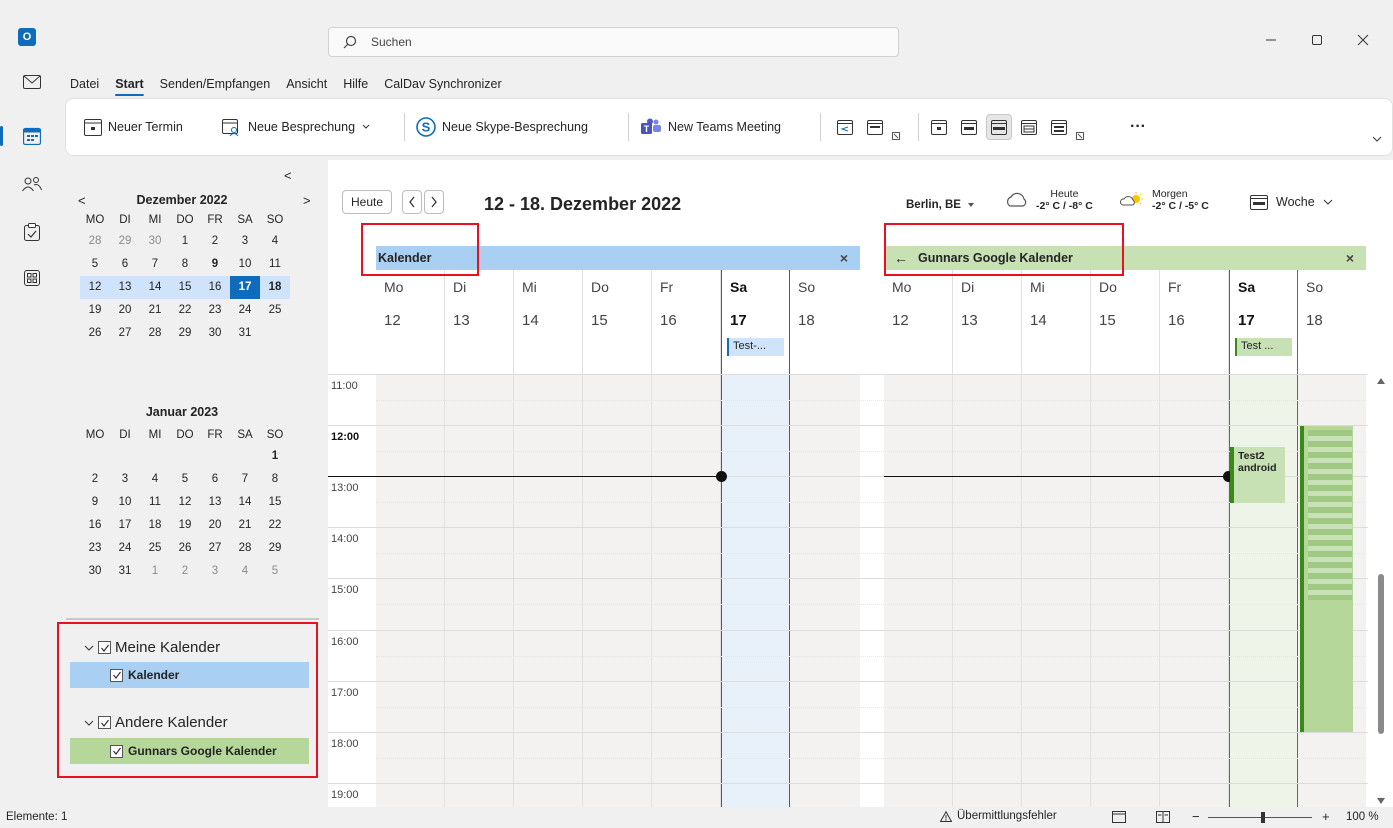 The width and height of the screenshot is (1393, 828). What do you see at coordinates (32, 278) in the screenshot?
I see `apps-nav-button` at bounding box center [32, 278].